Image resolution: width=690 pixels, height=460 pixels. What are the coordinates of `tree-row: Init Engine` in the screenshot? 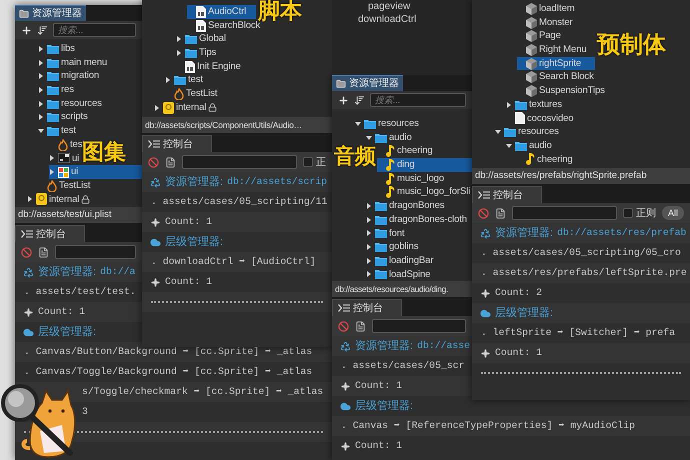 It's located at (208, 67).